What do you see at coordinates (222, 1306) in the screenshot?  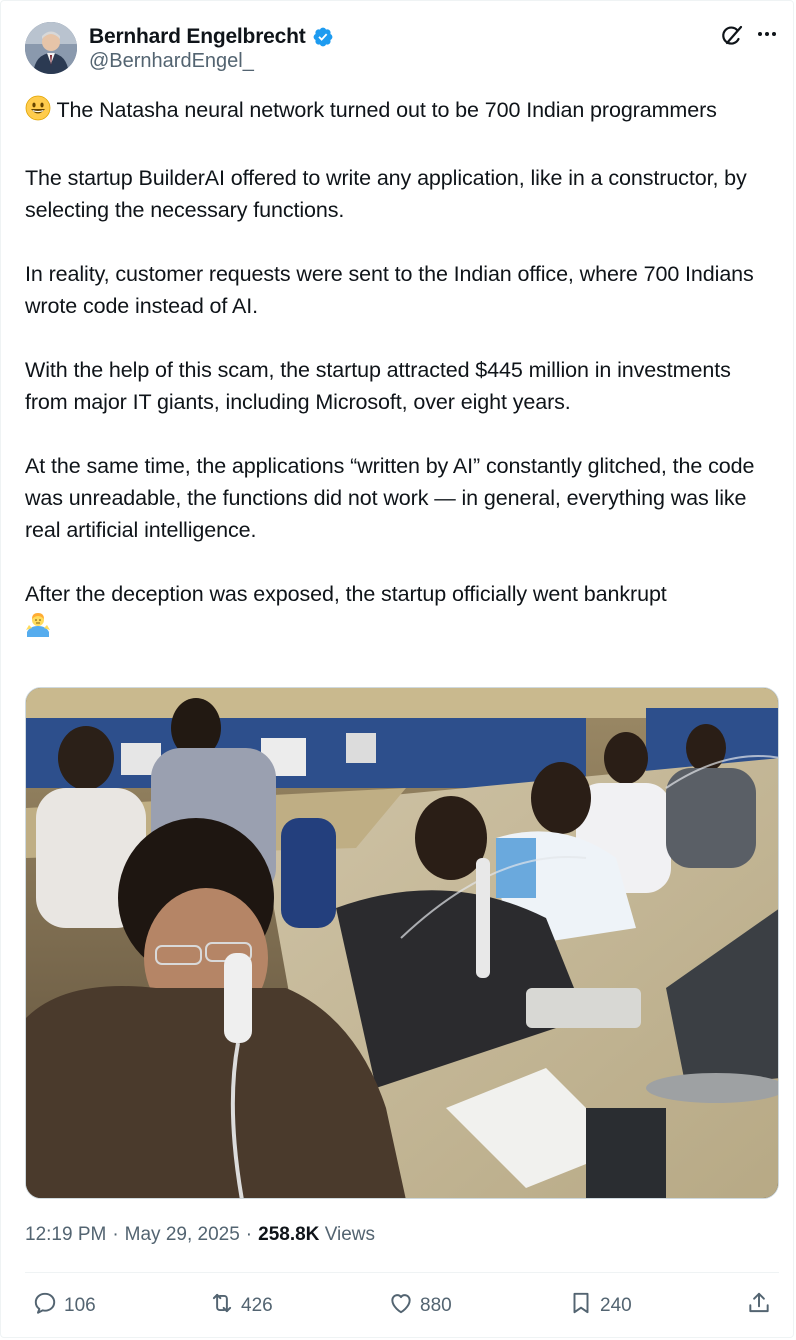 I see `repost-icon` at bounding box center [222, 1306].